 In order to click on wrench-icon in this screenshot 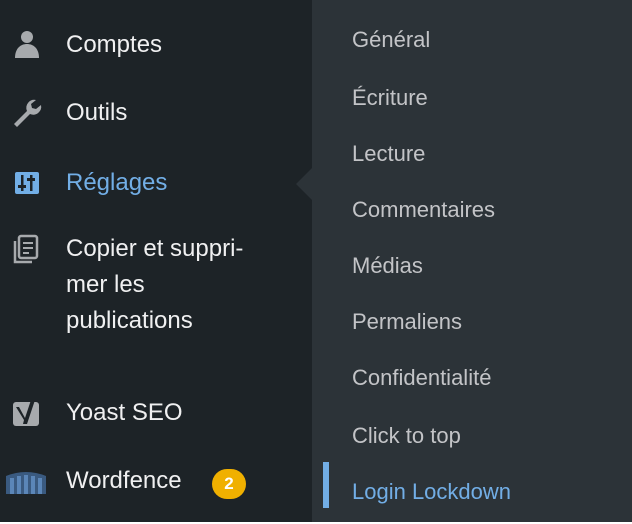, I will do `click(27, 113)`.